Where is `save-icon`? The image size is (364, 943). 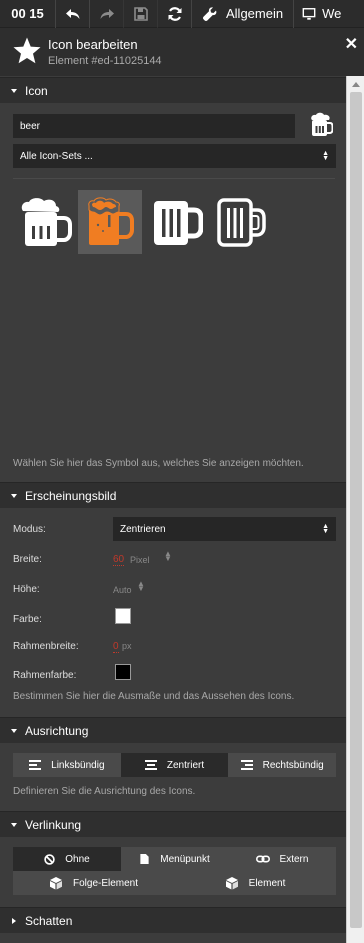 save-icon is located at coordinates (140, 13).